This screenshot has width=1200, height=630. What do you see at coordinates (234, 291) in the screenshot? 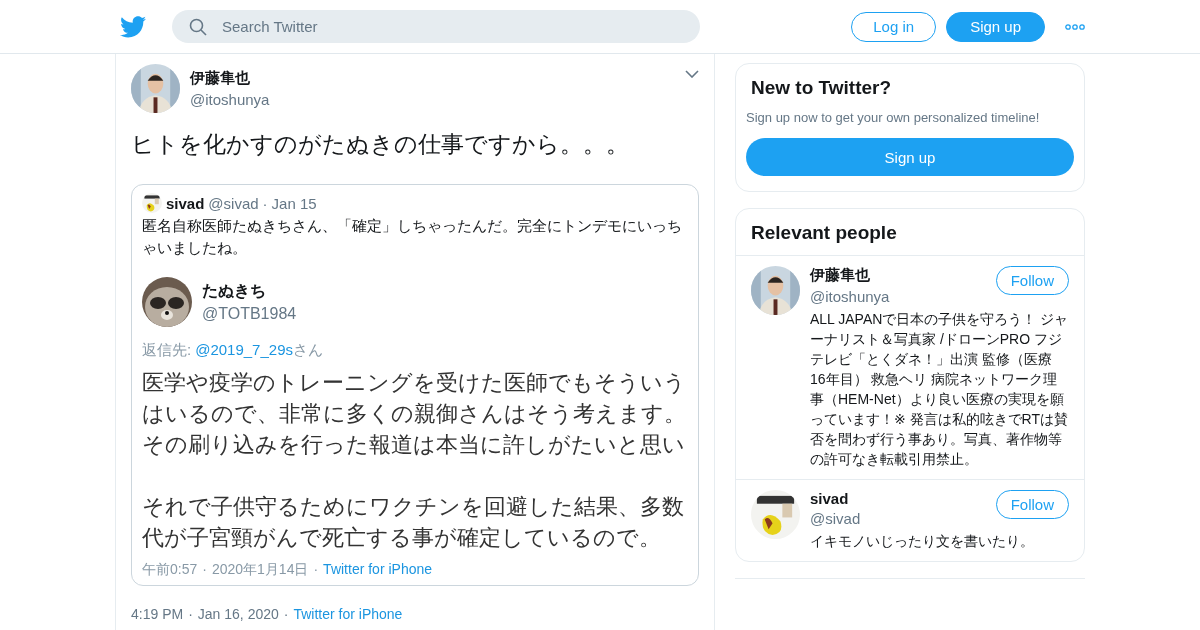
I see `screenshot-author-name: たぬきち` at bounding box center [234, 291].